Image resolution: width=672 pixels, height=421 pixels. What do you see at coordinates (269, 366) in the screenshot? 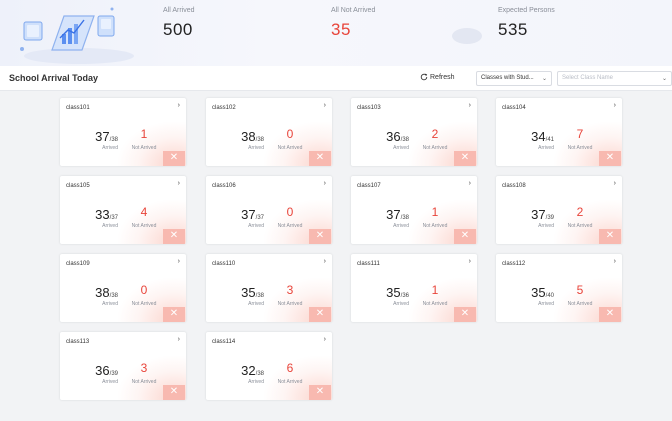
I see `class-card: class114 › 32/38 Arrived 6 Not Arrived ✕` at bounding box center [269, 366].